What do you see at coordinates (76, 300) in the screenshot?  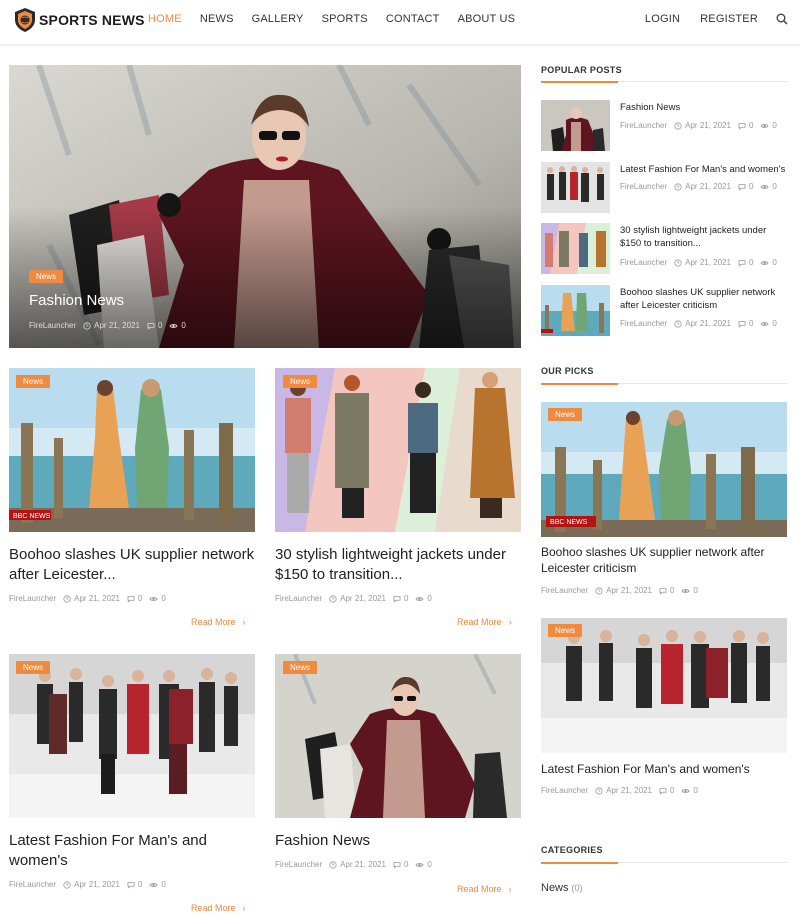 I see `featured-title: Fashion News` at bounding box center [76, 300].